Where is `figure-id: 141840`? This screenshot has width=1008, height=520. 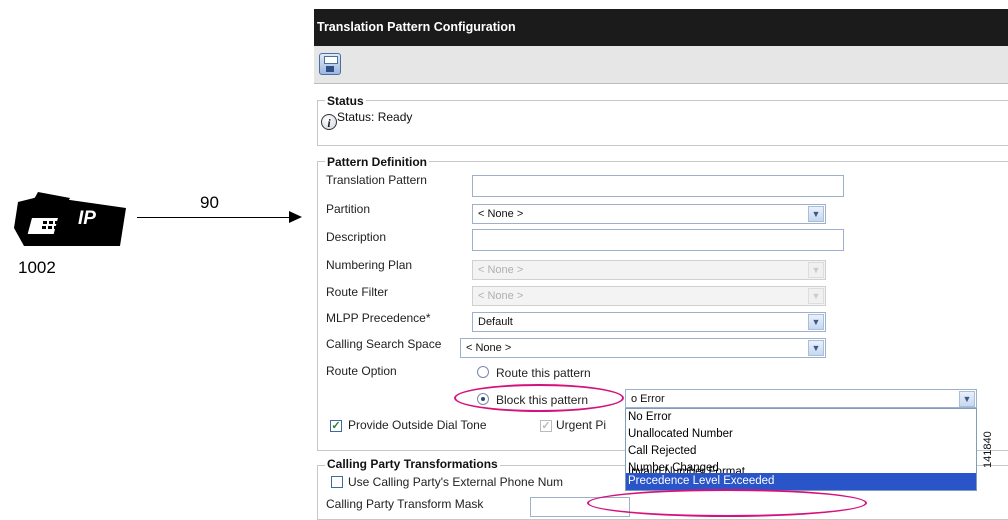 figure-id: 141840 is located at coordinates (988, 449).